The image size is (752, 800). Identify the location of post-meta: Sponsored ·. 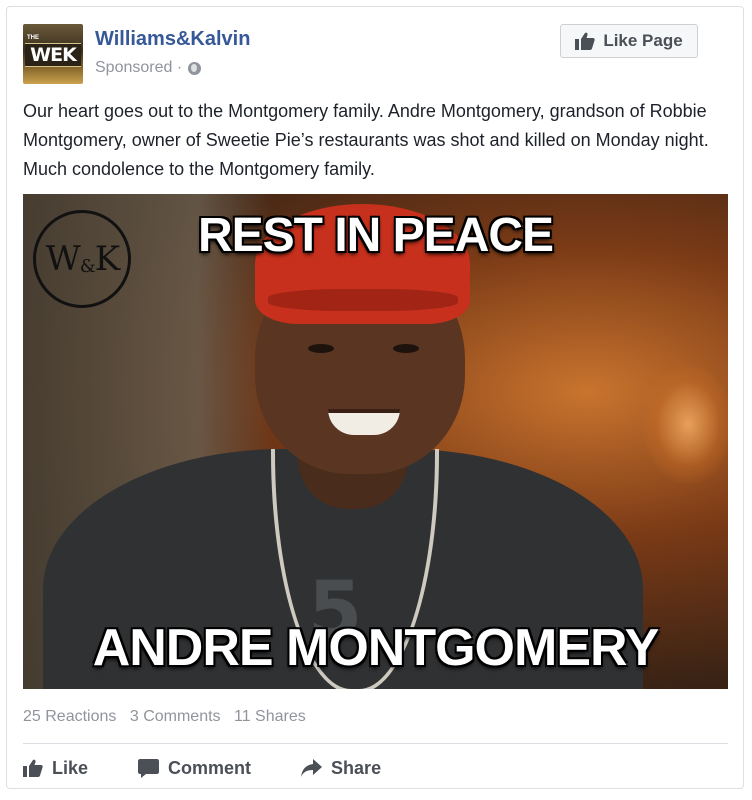
(148, 68).